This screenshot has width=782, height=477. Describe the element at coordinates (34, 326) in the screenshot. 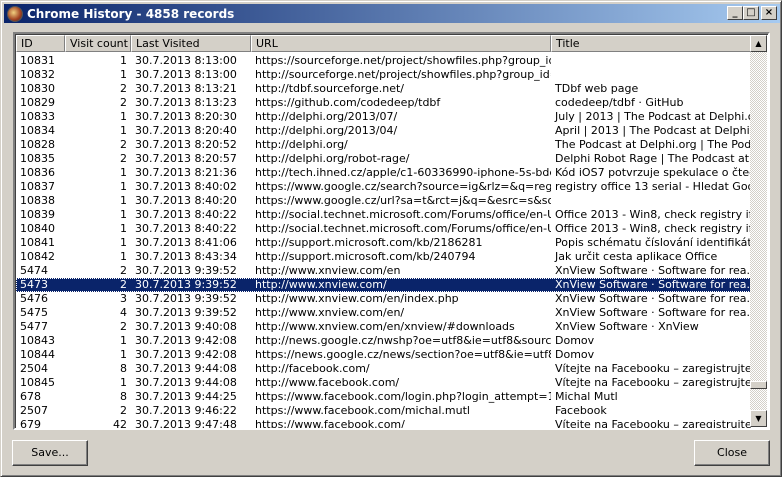

I see `cell-id: 5477` at that location.